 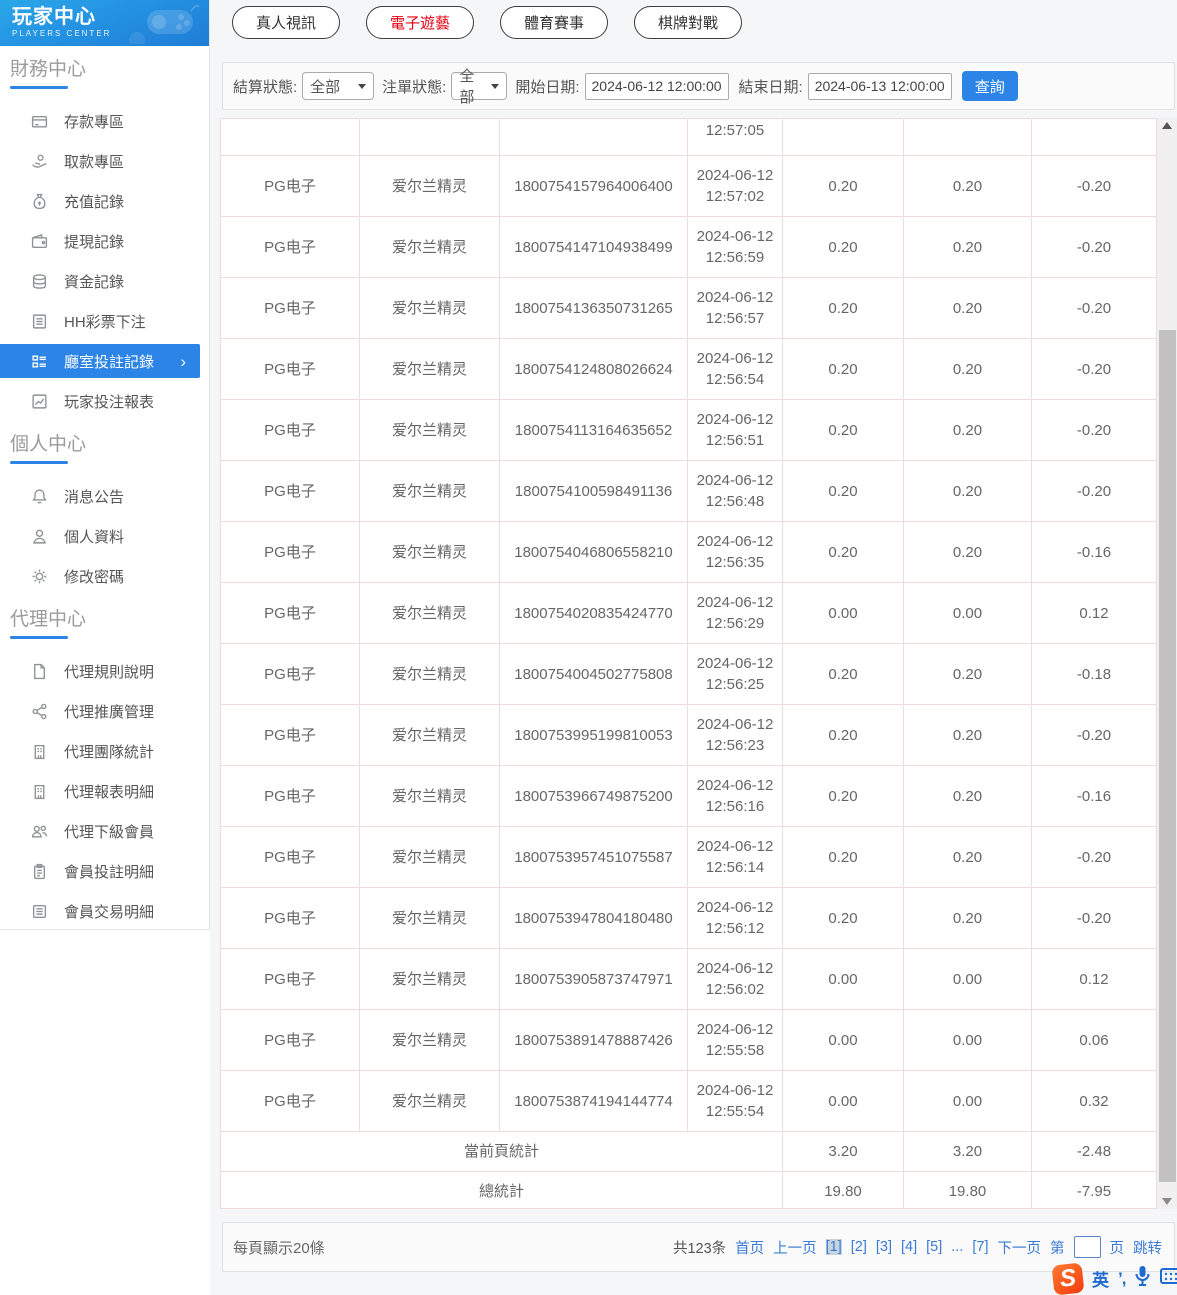 What do you see at coordinates (934, 1247) in the screenshot?
I see `page-link-5: [5]` at bounding box center [934, 1247].